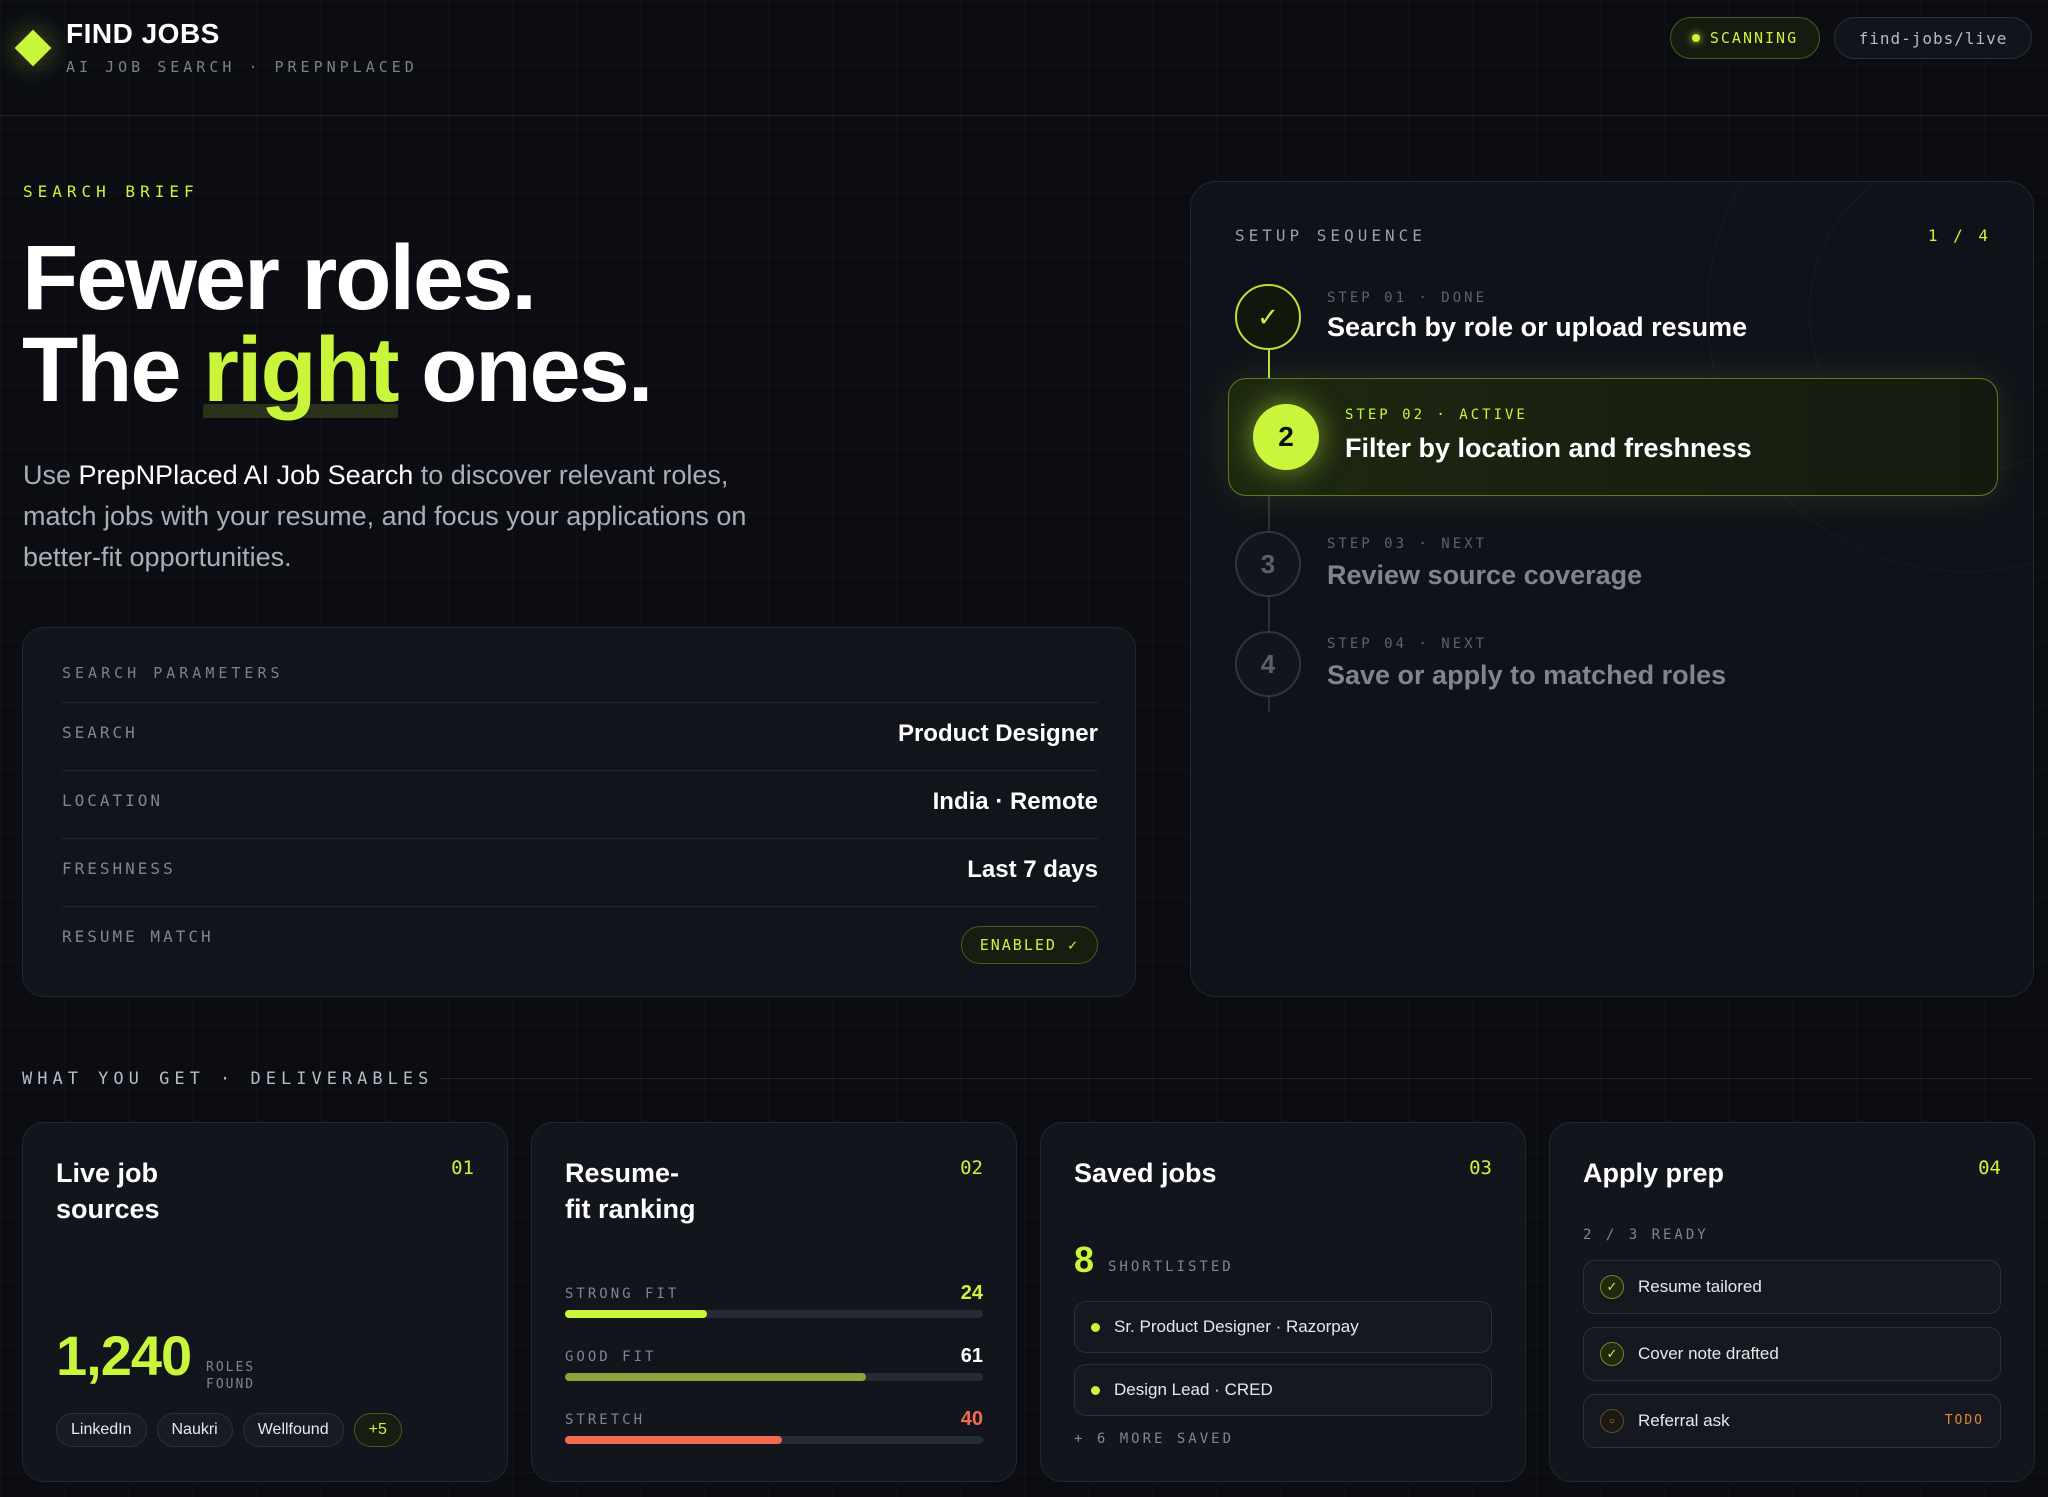 This screenshot has width=2048, height=1497. What do you see at coordinates (1548, 448) in the screenshot?
I see `step-label: Filter by location and freshness` at bounding box center [1548, 448].